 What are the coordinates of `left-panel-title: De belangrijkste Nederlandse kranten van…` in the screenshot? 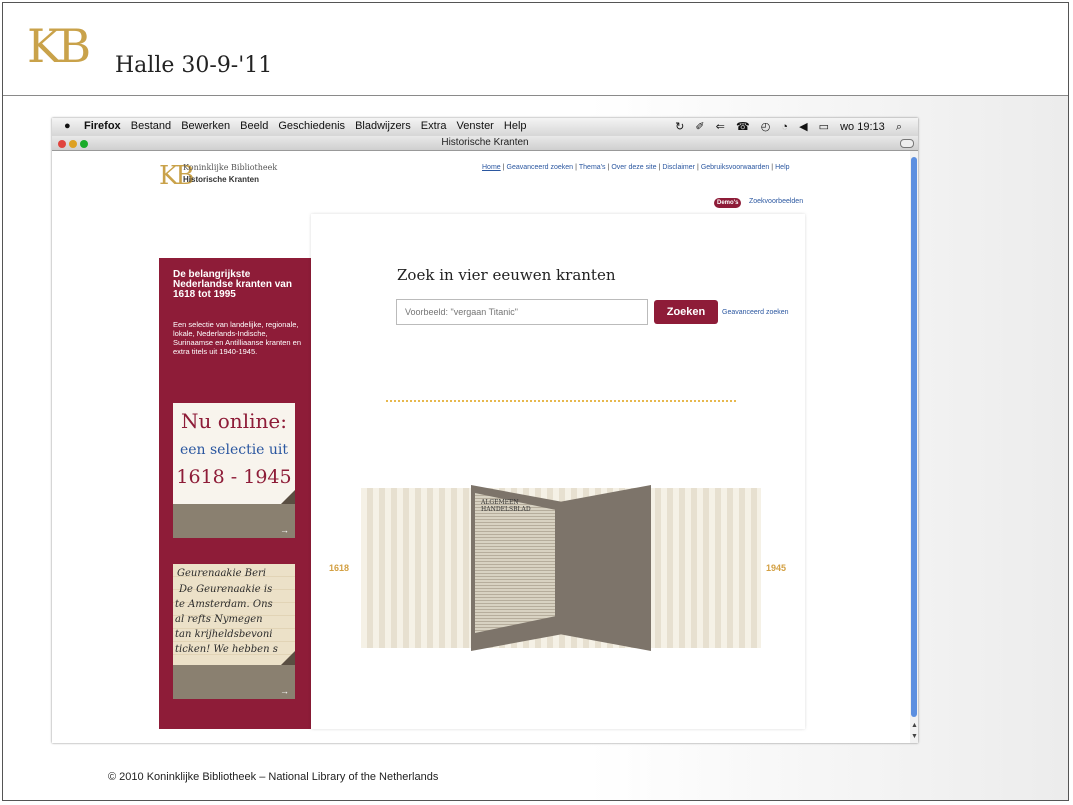 It's located at (232, 284).